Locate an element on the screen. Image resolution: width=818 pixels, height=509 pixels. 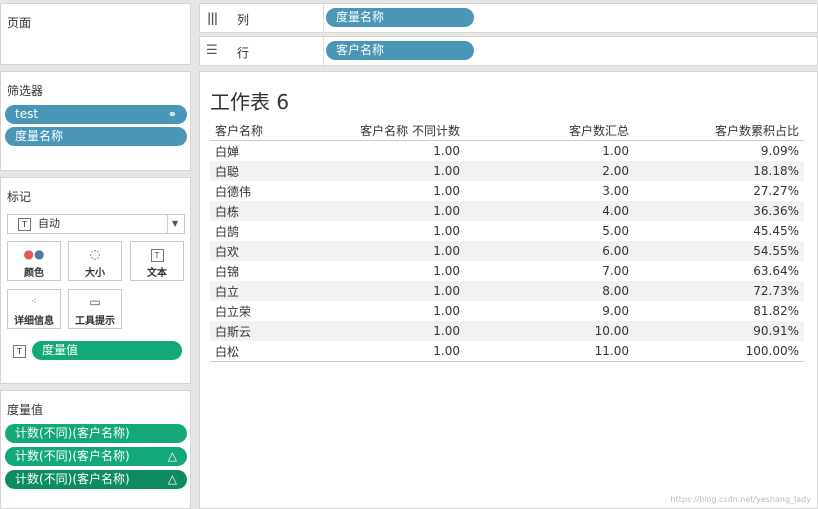
tooltip-button: ▭ 工具提示 is located at coordinates (95, 309).